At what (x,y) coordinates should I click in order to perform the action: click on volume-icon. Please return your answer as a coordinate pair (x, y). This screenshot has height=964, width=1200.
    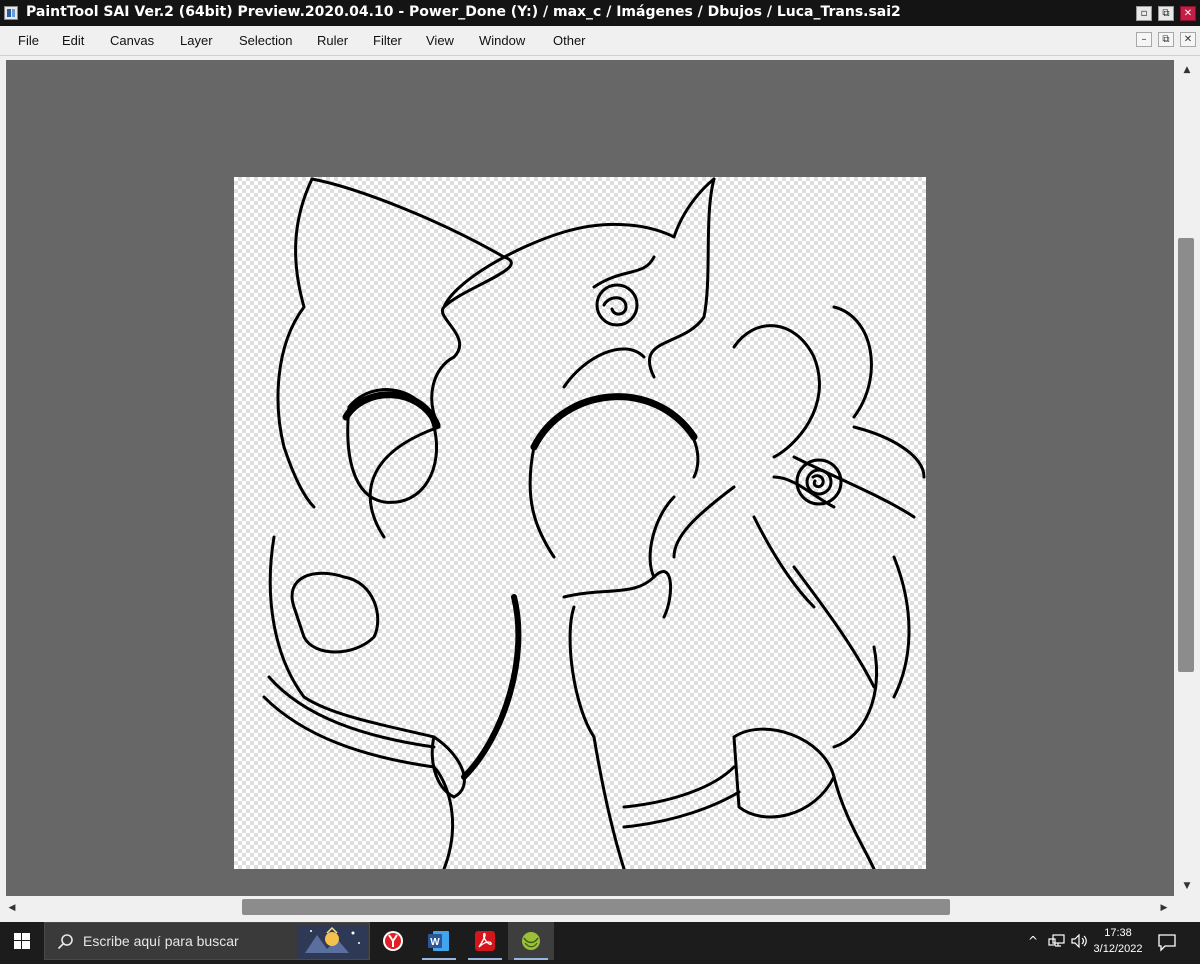
    Looking at the image, I should click on (1080, 941).